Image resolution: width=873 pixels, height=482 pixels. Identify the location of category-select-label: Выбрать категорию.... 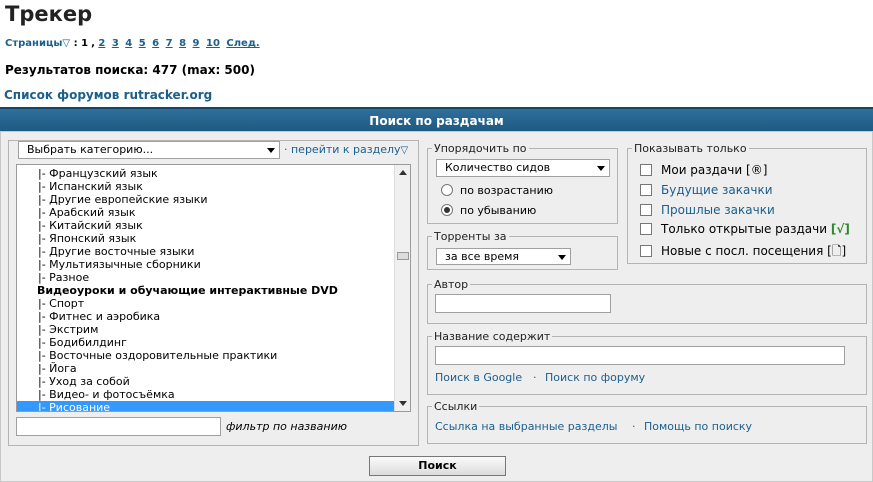
(90, 149).